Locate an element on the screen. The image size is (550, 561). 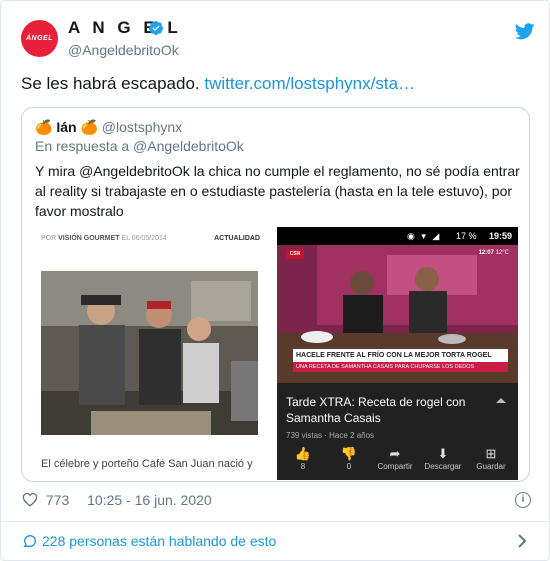
heart-icon is located at coordinates (30, 499).